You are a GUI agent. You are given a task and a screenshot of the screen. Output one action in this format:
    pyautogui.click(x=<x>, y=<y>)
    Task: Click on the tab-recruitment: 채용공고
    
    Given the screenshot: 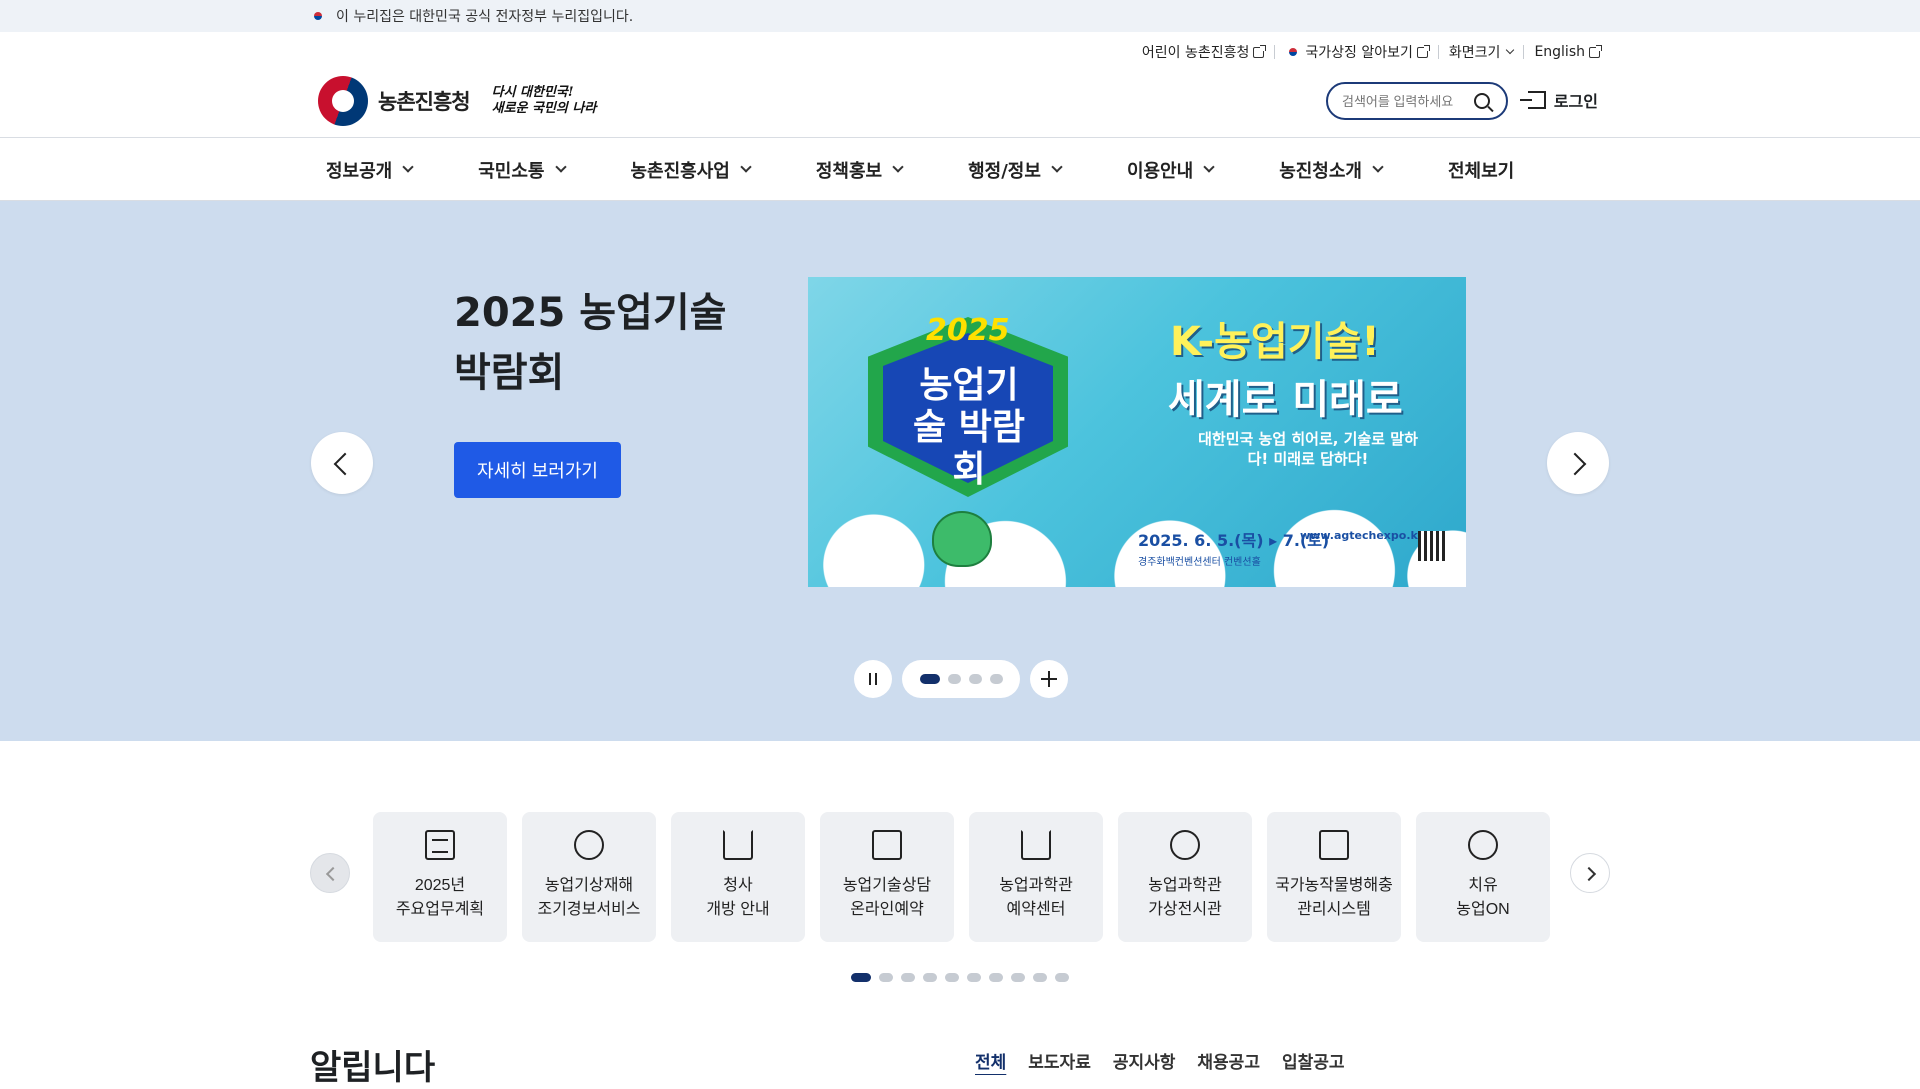 What is the action you would take?
    pyautogui.click(x=1228, y=1060)
    